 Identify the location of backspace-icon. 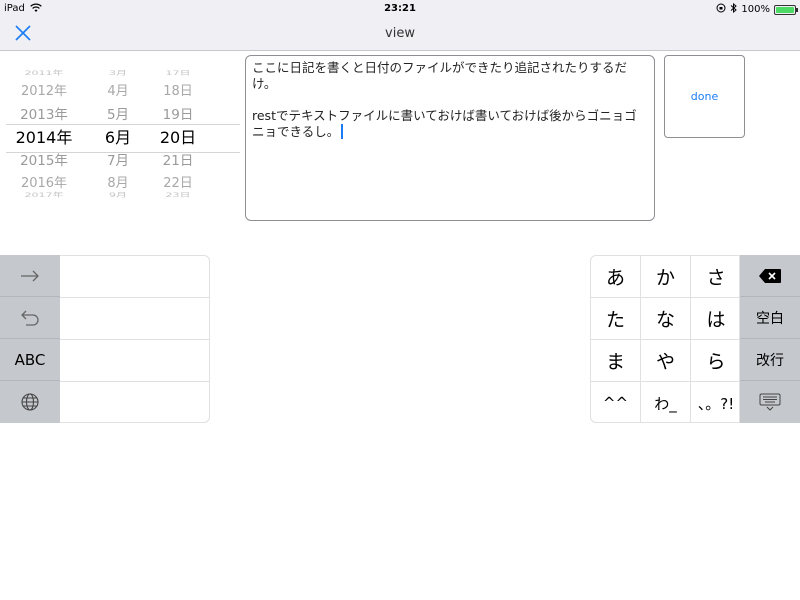
(770, 275).